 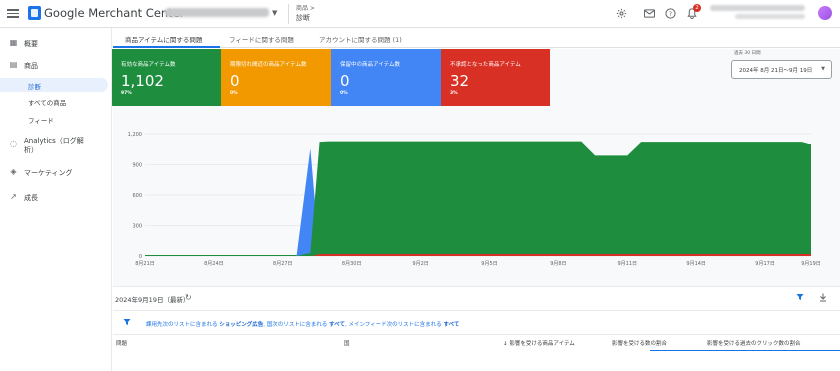 I want to click on card-percent: 3%, so click(x=454, y=93).